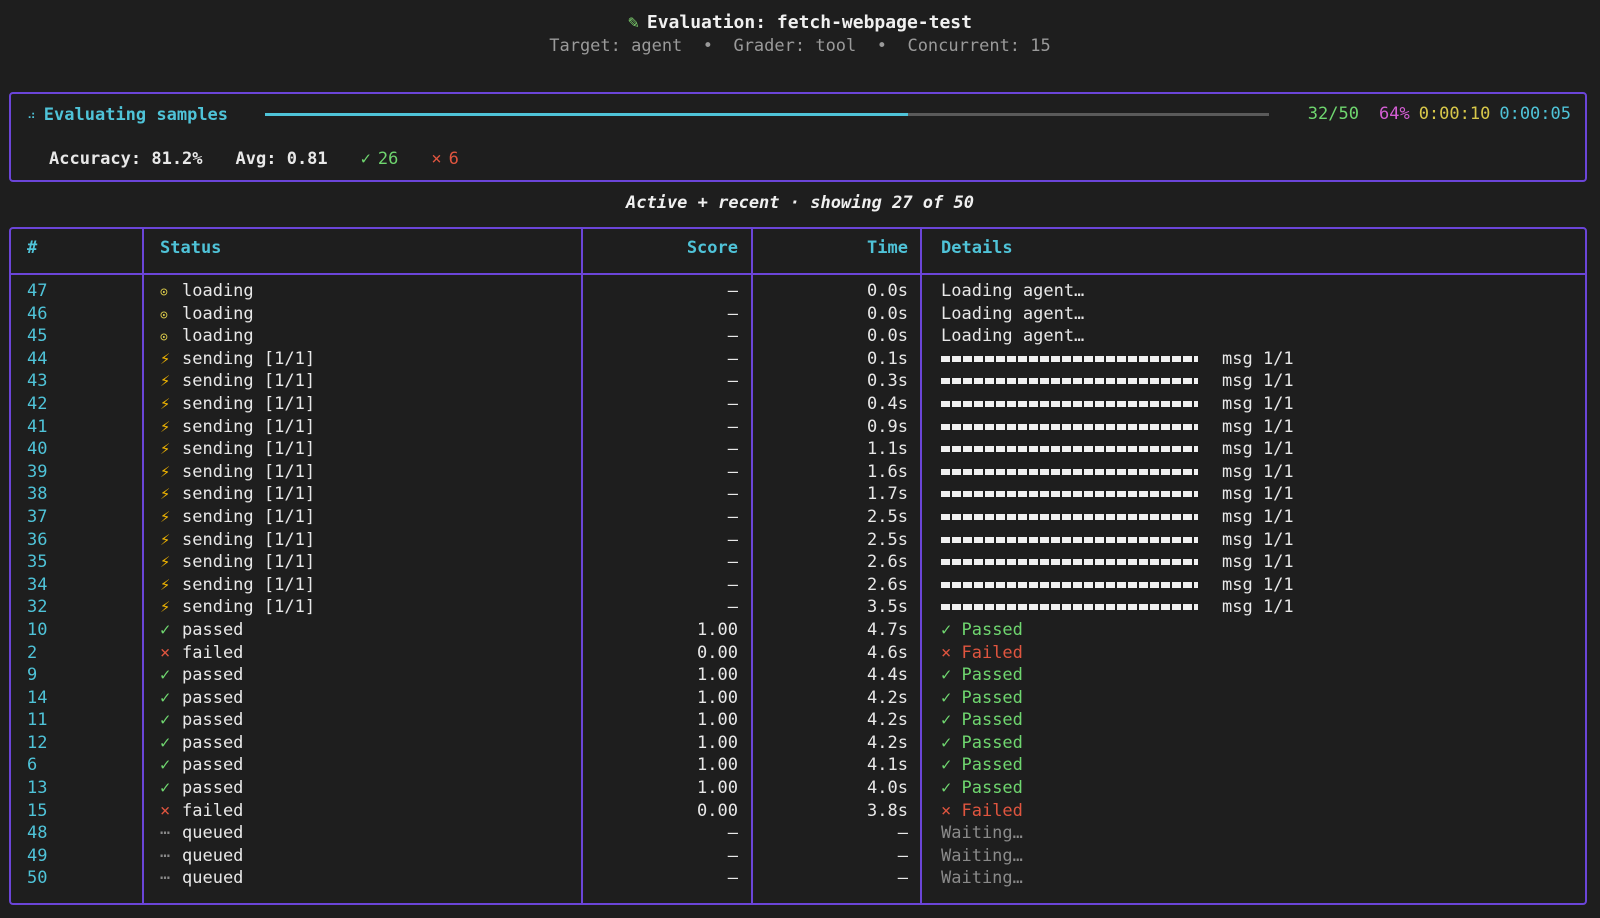  I want to click on row-status: ⋯ queued, so click(201, 856).